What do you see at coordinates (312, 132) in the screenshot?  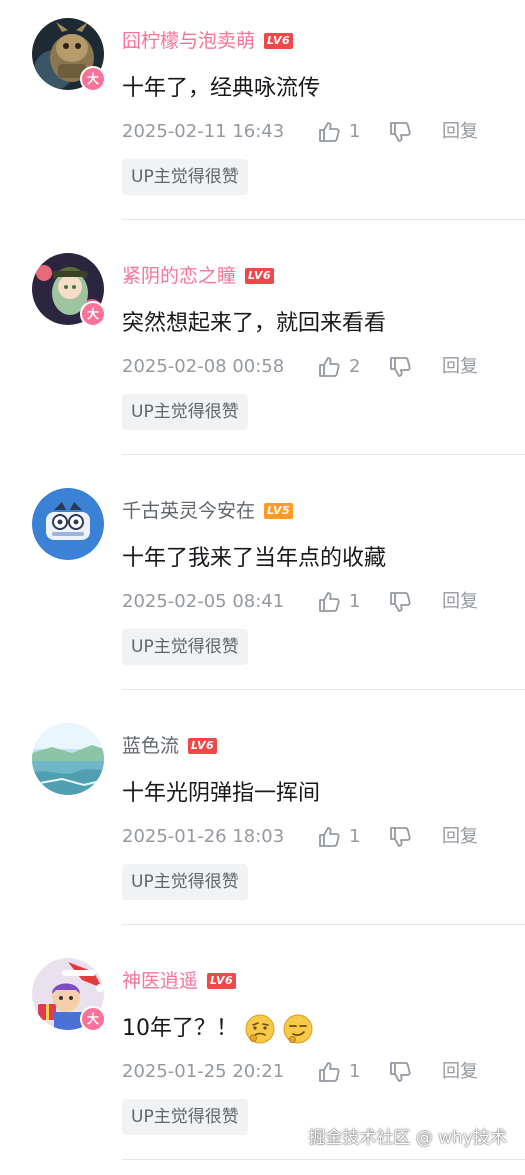 I see `comment-meta: 2025-02-11 16:43 1 回复` at bounding box center [312, 132].